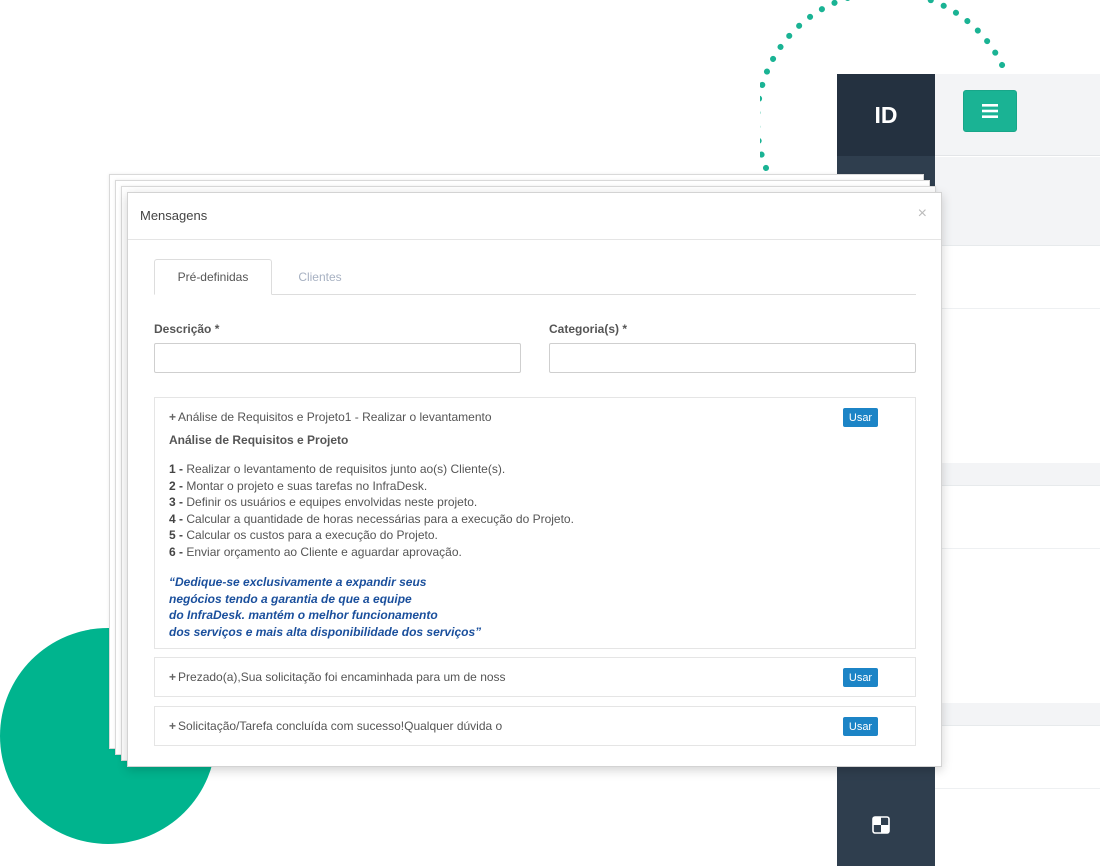 This screenshot has height=866, width=1100. What do you see at coordinates (337, 358) in the screenshot?
I see `descricao-input` at bounding box center [337, 358].